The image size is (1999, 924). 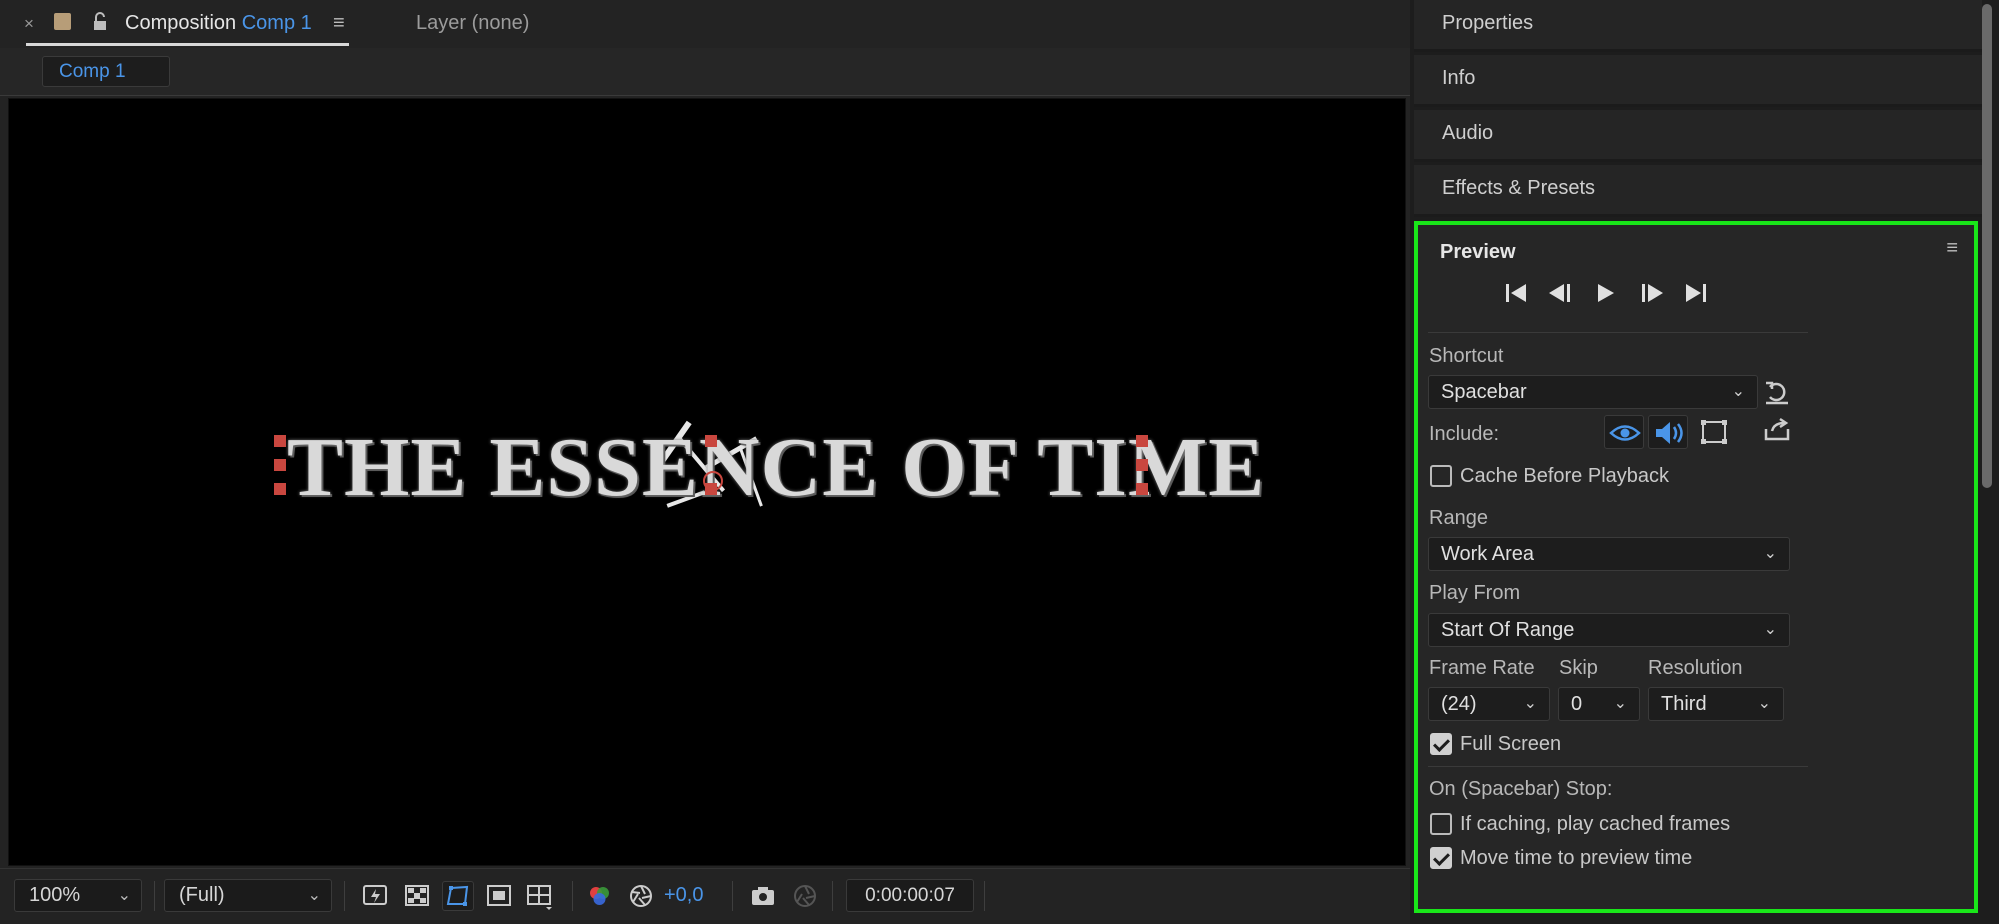 I want to click on label-color-swatch, so click(x=62, y=21).